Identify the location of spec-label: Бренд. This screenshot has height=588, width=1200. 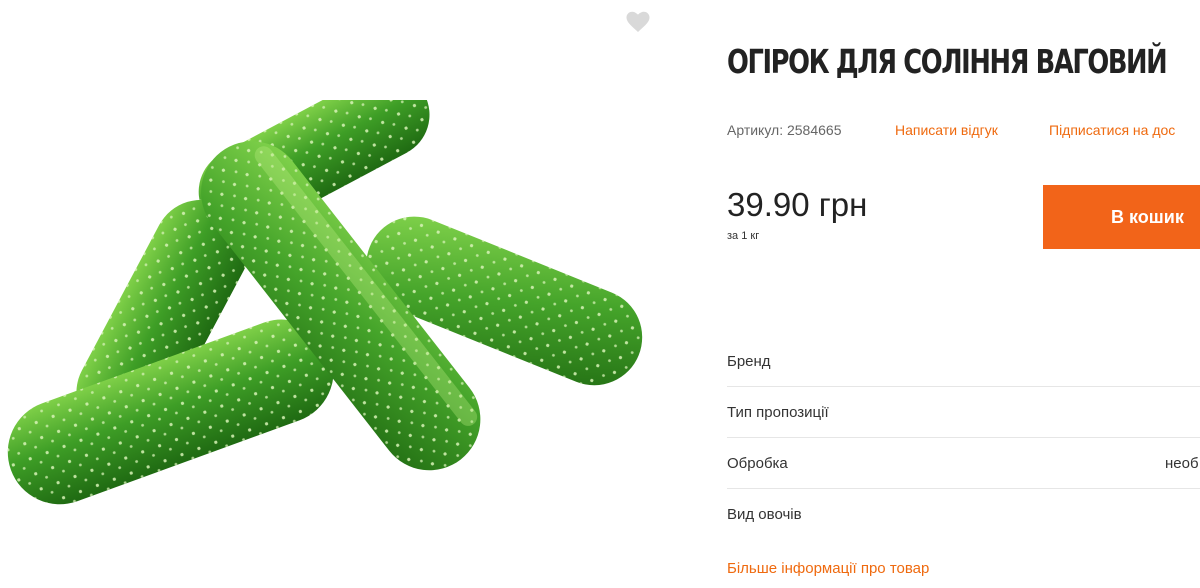
(749, 361).